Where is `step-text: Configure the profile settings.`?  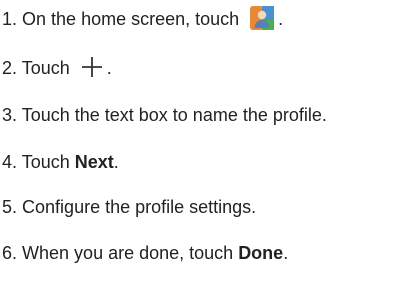 step-text: Configure the profile settings. is located at coordinates (139, 207).